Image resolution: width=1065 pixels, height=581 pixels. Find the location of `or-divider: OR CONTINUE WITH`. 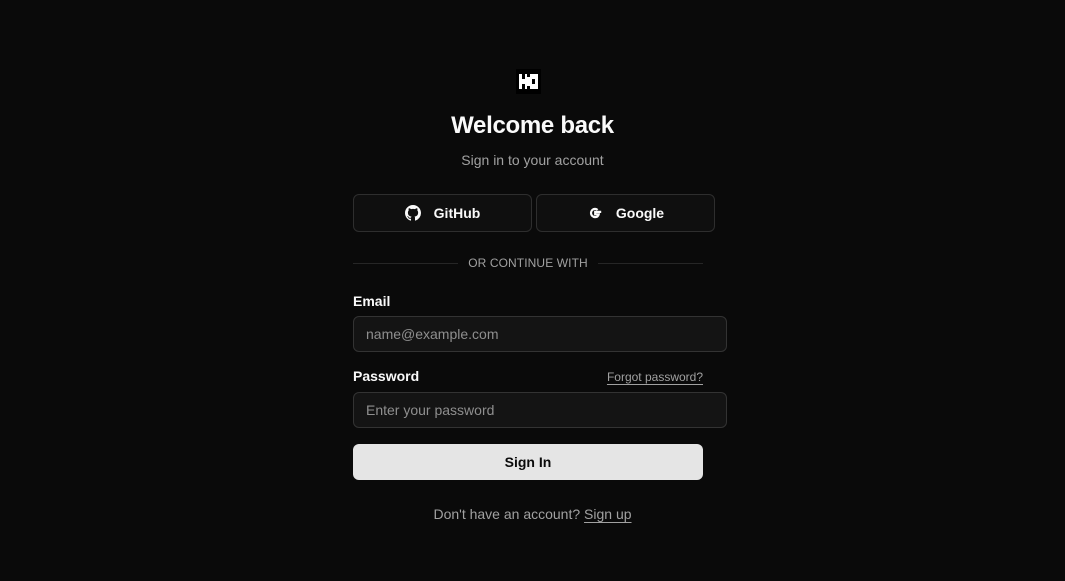

or-divider: OR CONTINUE WITH is located at coordinates (528, 263).